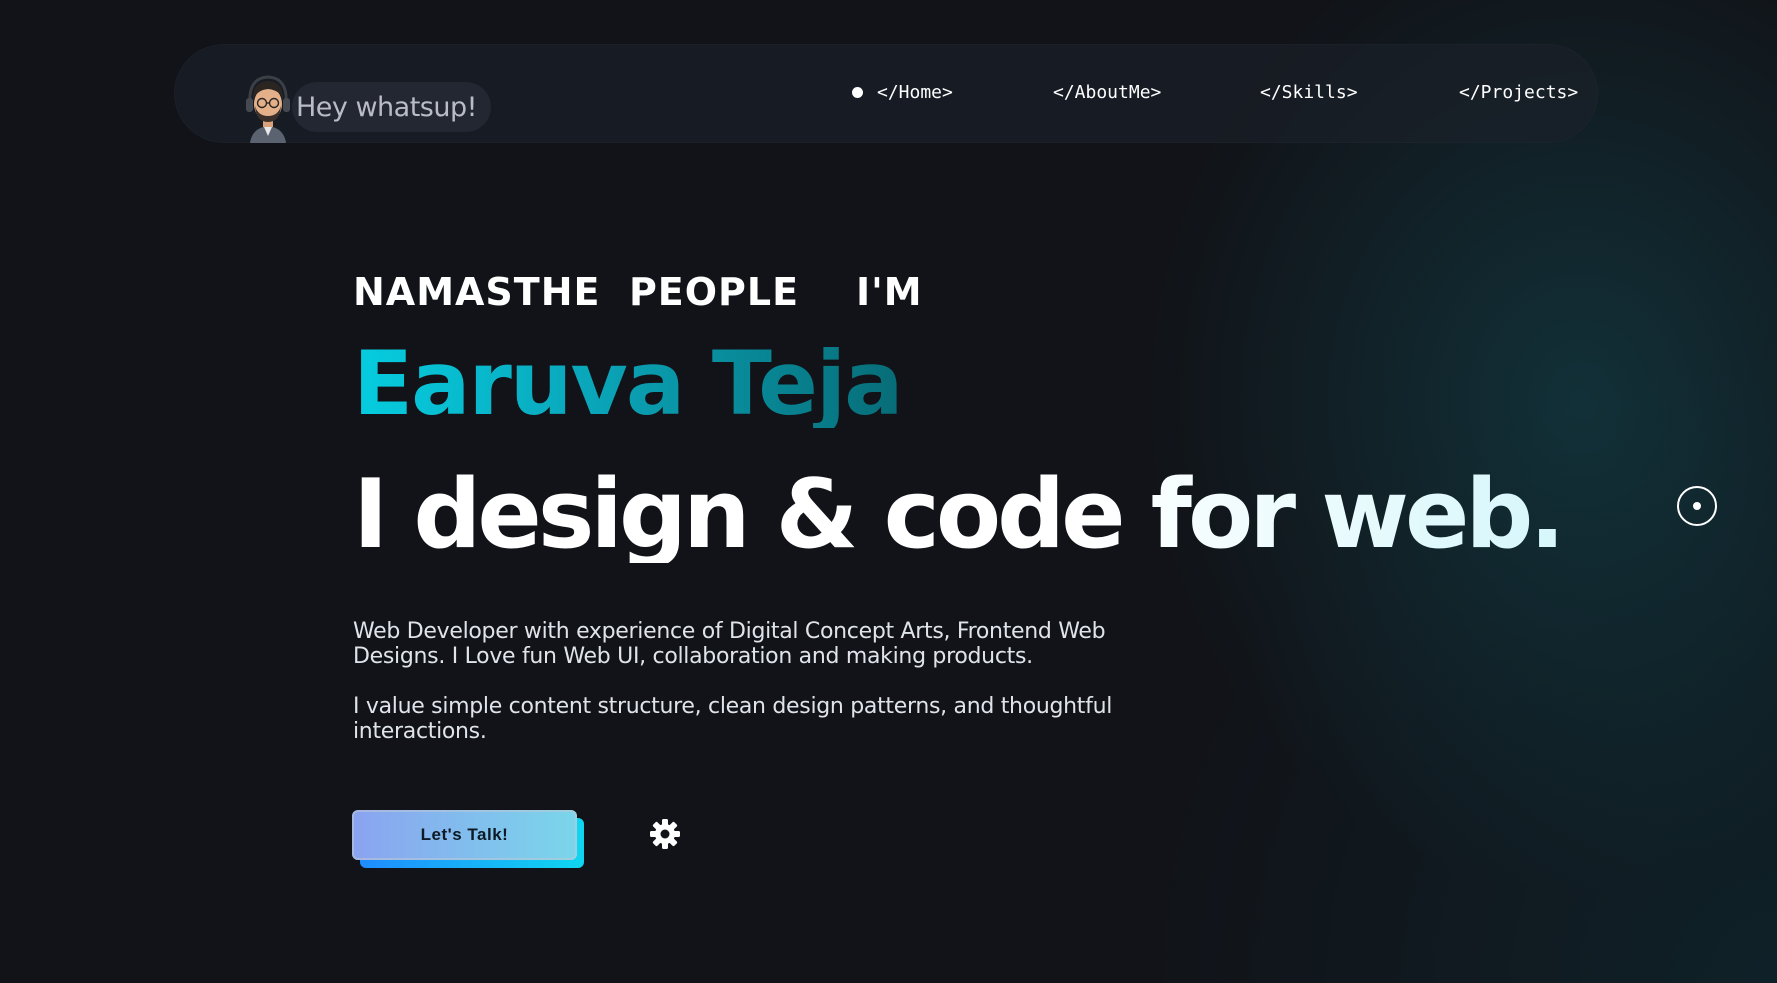  I want to click on nav-link-home-label: </Home>, so click(915, 92).